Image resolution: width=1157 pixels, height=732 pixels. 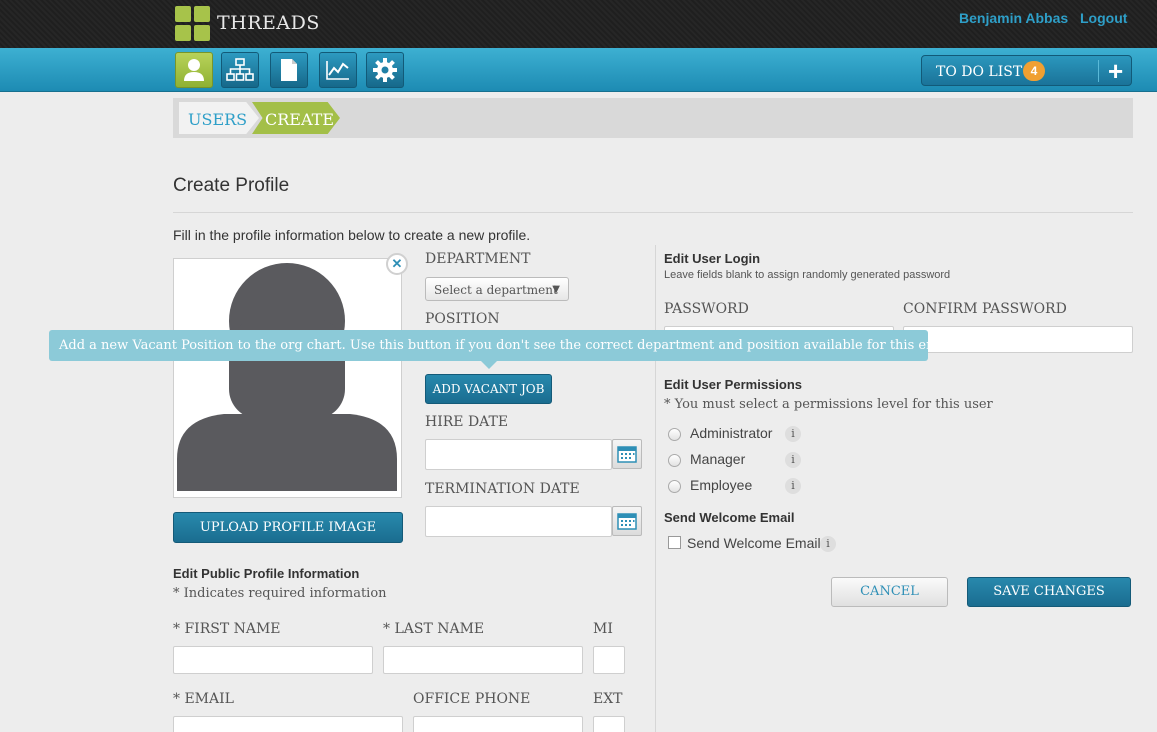 What do you see at coordinates (231, 185) in the screenshot?
I see `page-title: Create Profile` at bounding box center [231, 185].